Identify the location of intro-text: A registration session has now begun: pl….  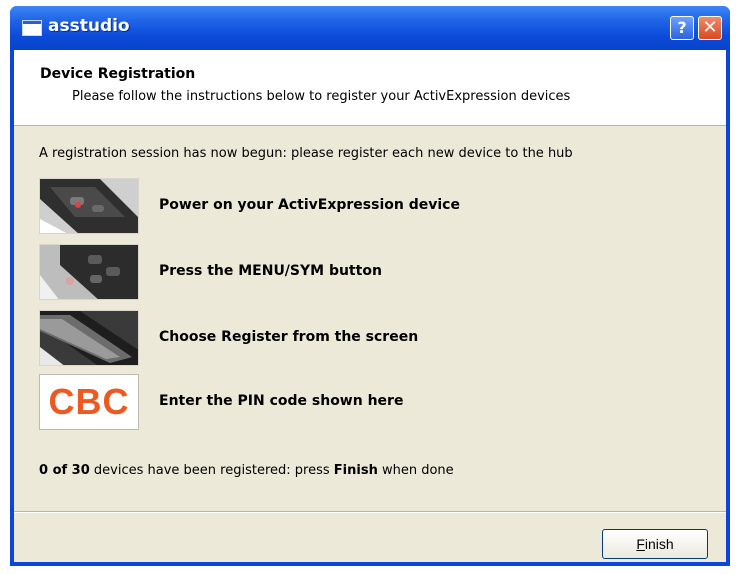
(306, 153).